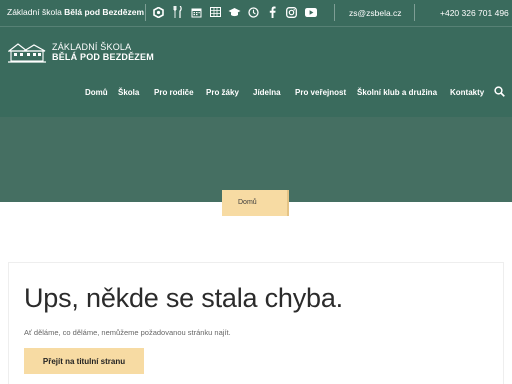  What do you see at coordinates (36, 12) in the screenshot?
I see `school-name-prefix: Základní škola` at bounding box center [36, 12].